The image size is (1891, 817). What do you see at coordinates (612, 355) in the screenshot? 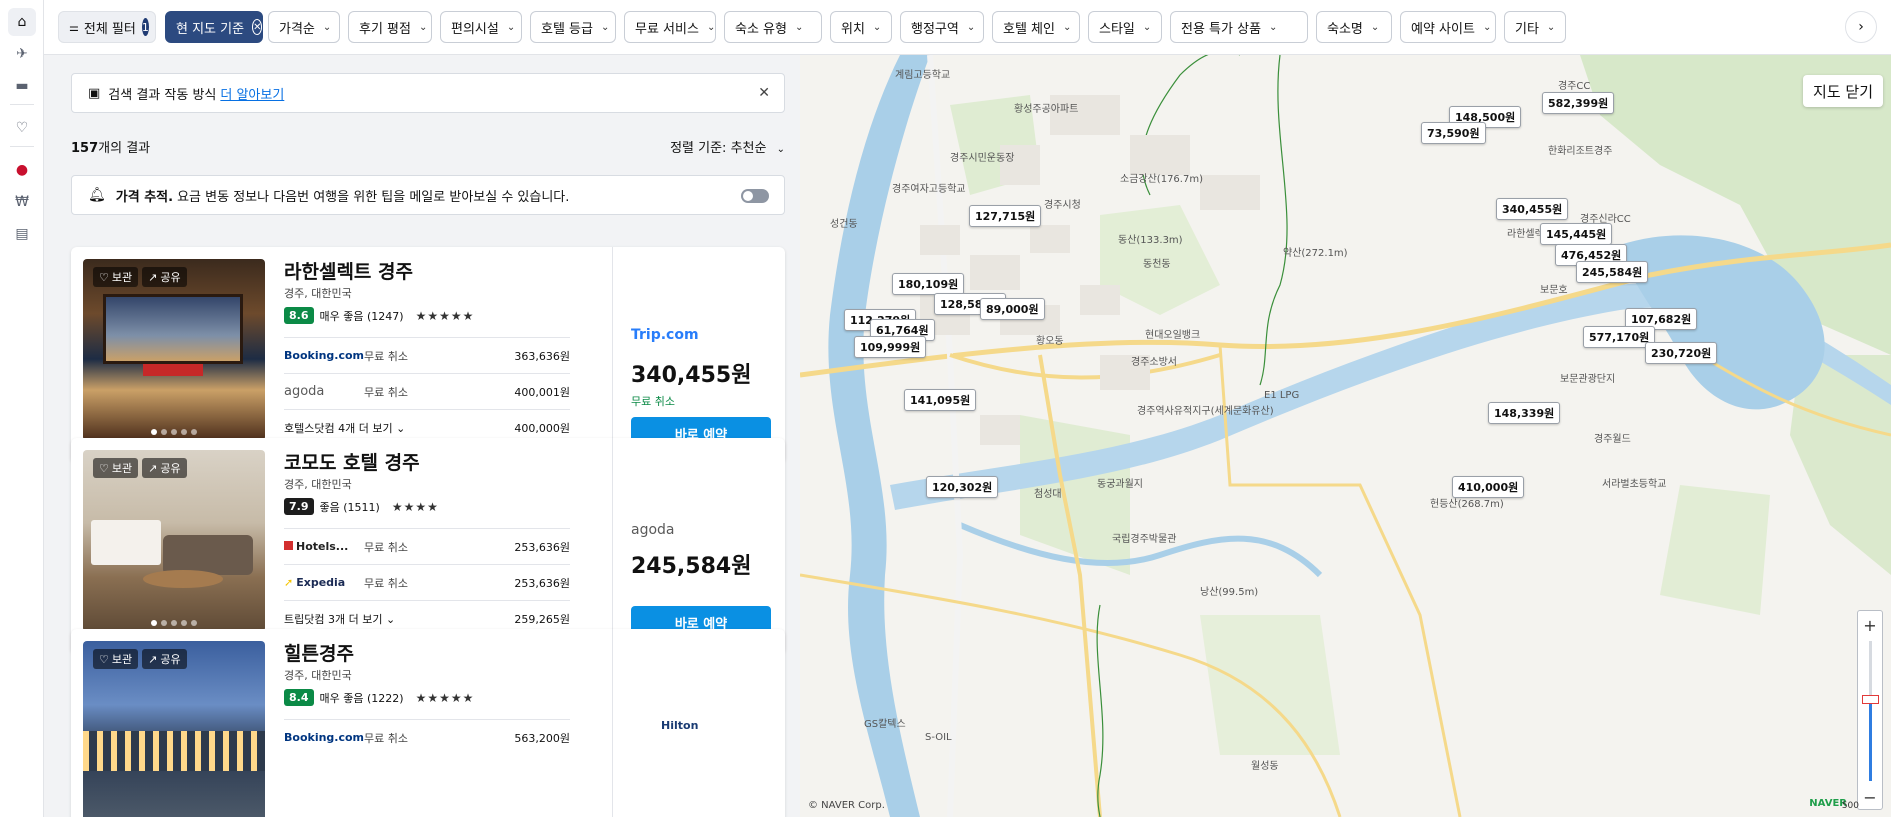
I see `card-divider` at bounding box center [612, 355].